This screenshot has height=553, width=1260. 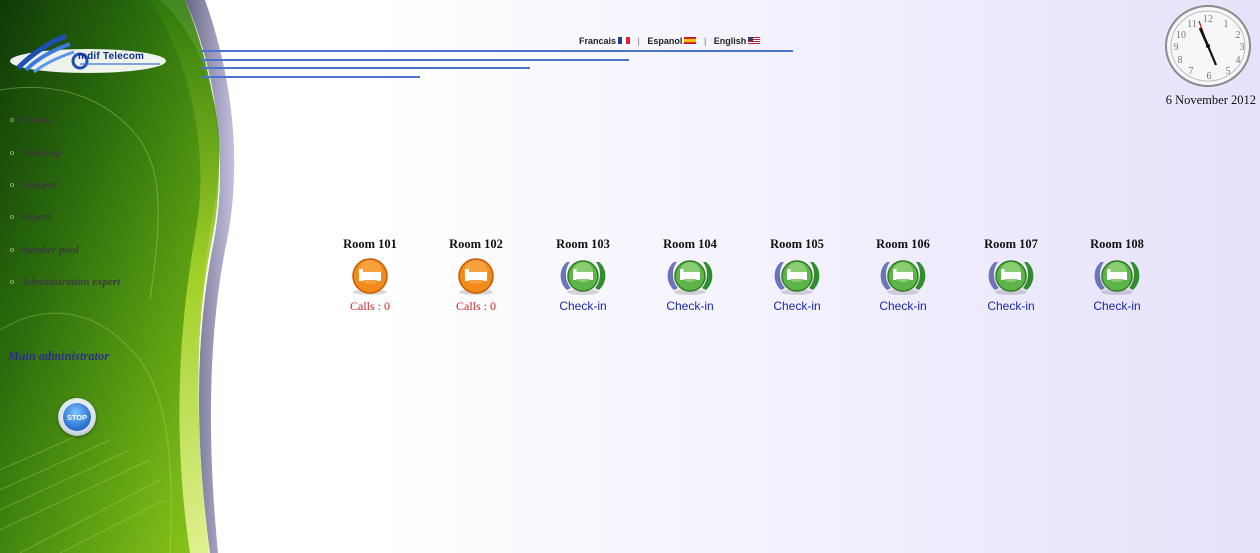 I want to click on spain-flag-icon, so click(x=690, y=40).